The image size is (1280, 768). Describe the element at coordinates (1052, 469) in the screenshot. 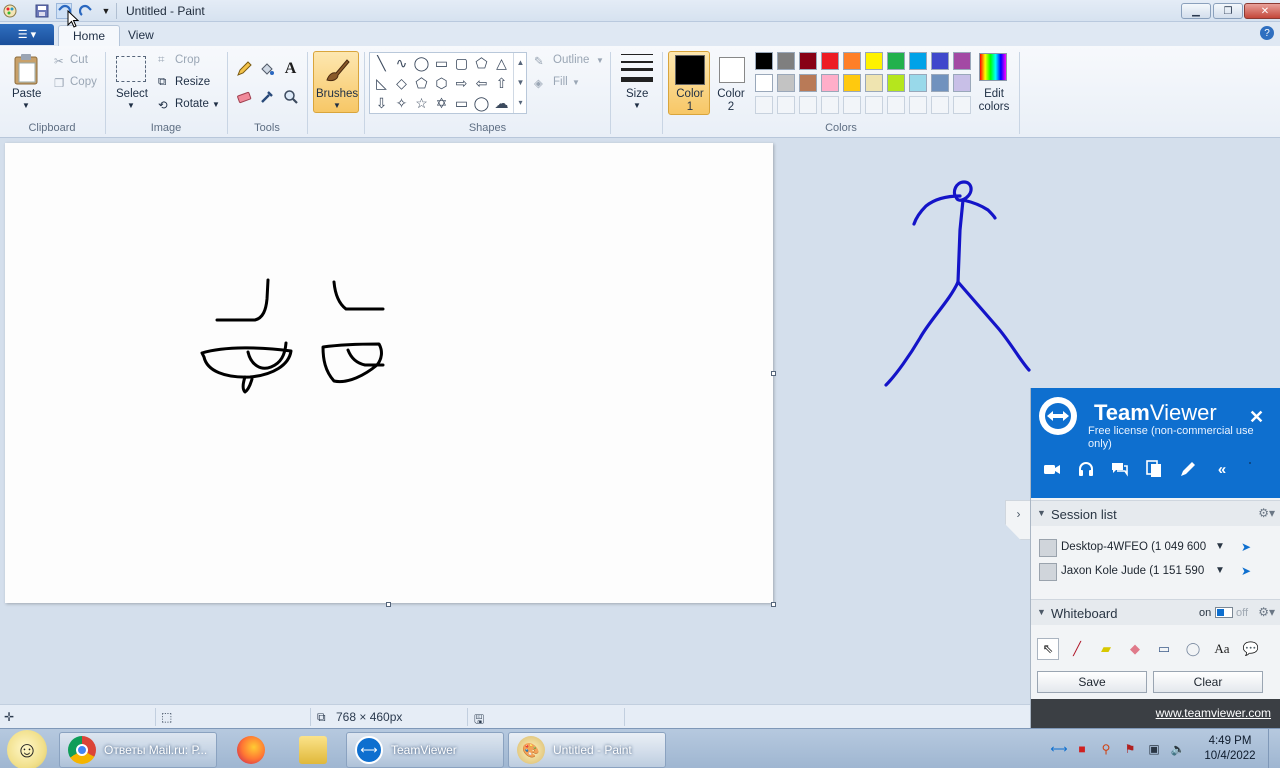

I see `video-icon` at that location.